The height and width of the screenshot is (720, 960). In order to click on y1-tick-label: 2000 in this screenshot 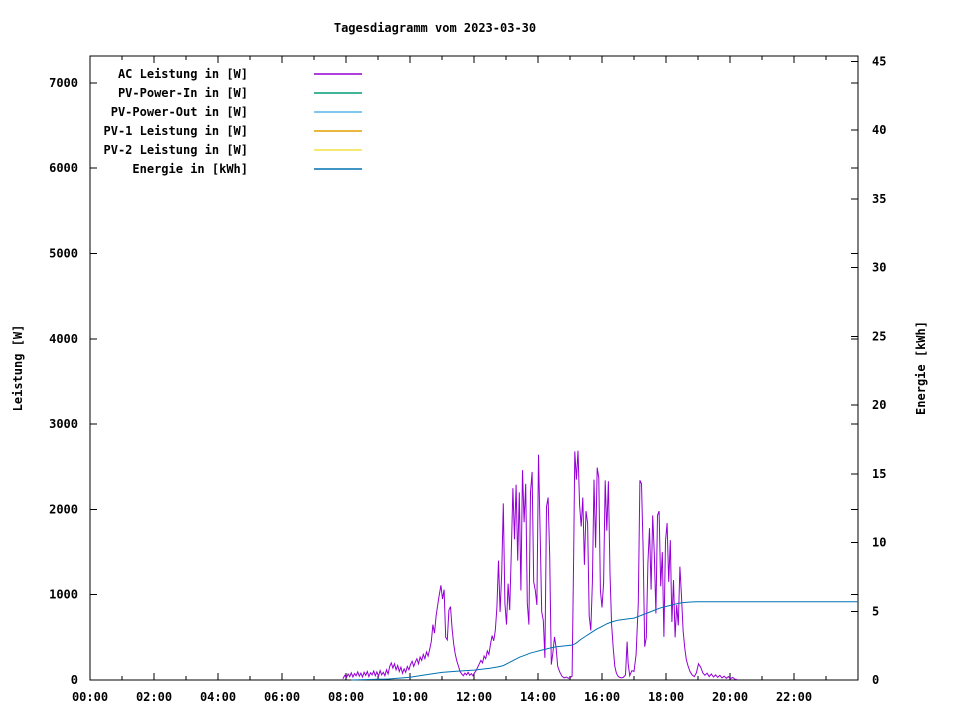, I will do `click(63, 509)`.